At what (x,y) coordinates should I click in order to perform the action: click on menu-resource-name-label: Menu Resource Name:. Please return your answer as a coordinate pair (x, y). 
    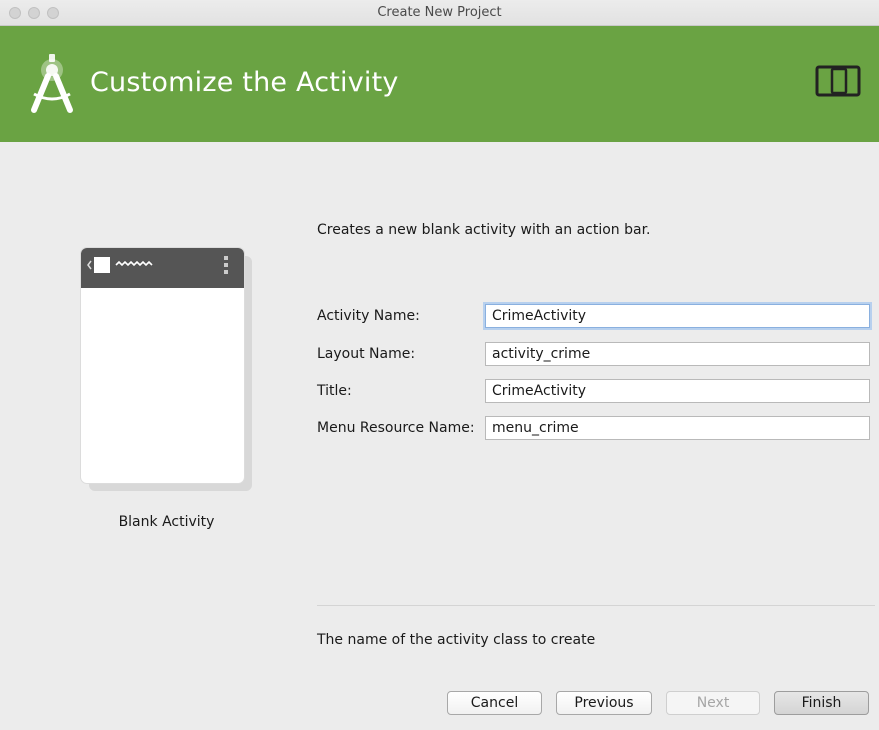
    Looking at the image, I should click on (396, 428).